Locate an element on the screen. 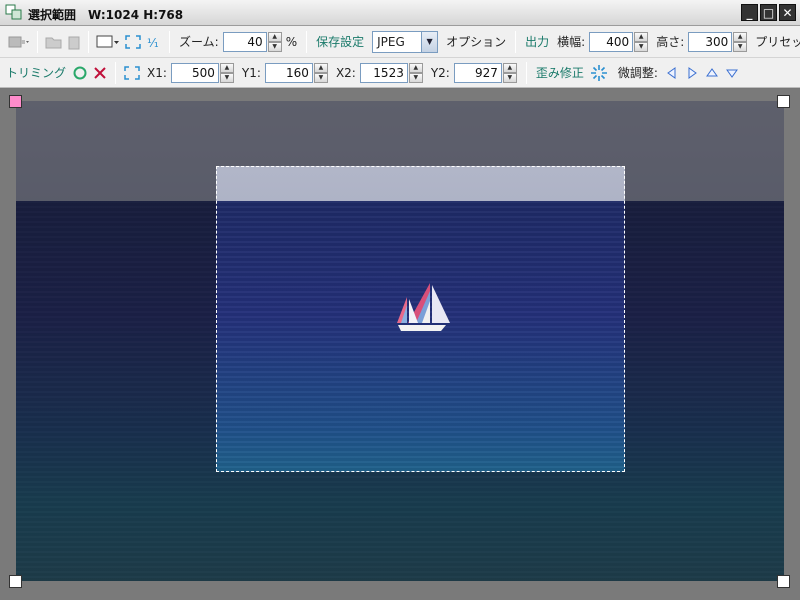 The width and height of the screenshot is (800, 600). y1-down-arrow-icon: ▼ is located at coordinates (320, 77).